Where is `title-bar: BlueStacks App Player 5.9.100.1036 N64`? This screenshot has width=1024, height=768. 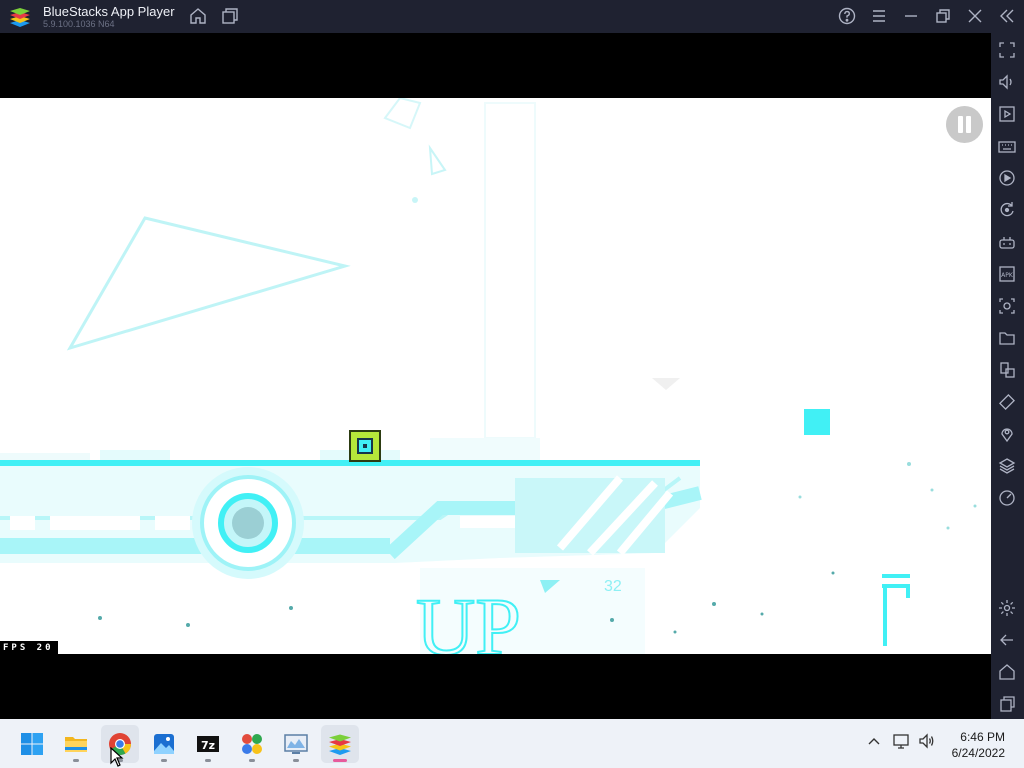
title-bar: BlueStacks App Player 5.9.100.1036 N64 is located at coordinates (512, 16).